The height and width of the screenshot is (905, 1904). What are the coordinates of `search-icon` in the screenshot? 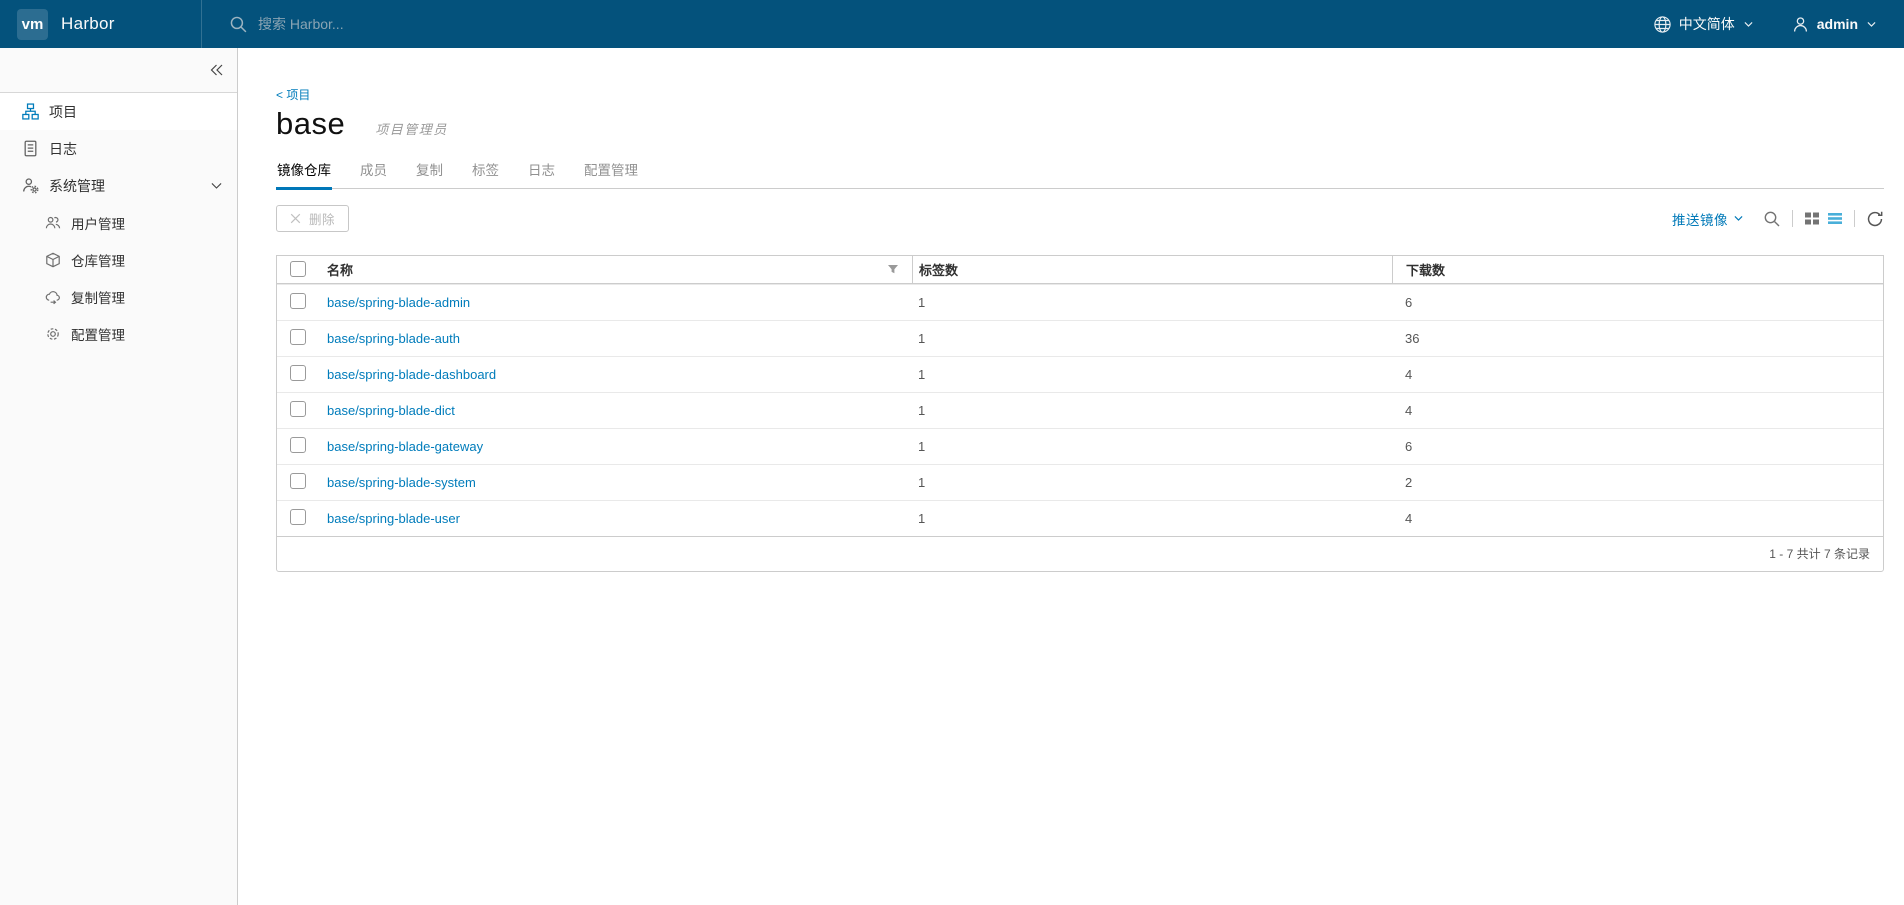 It's located at (238, 24).